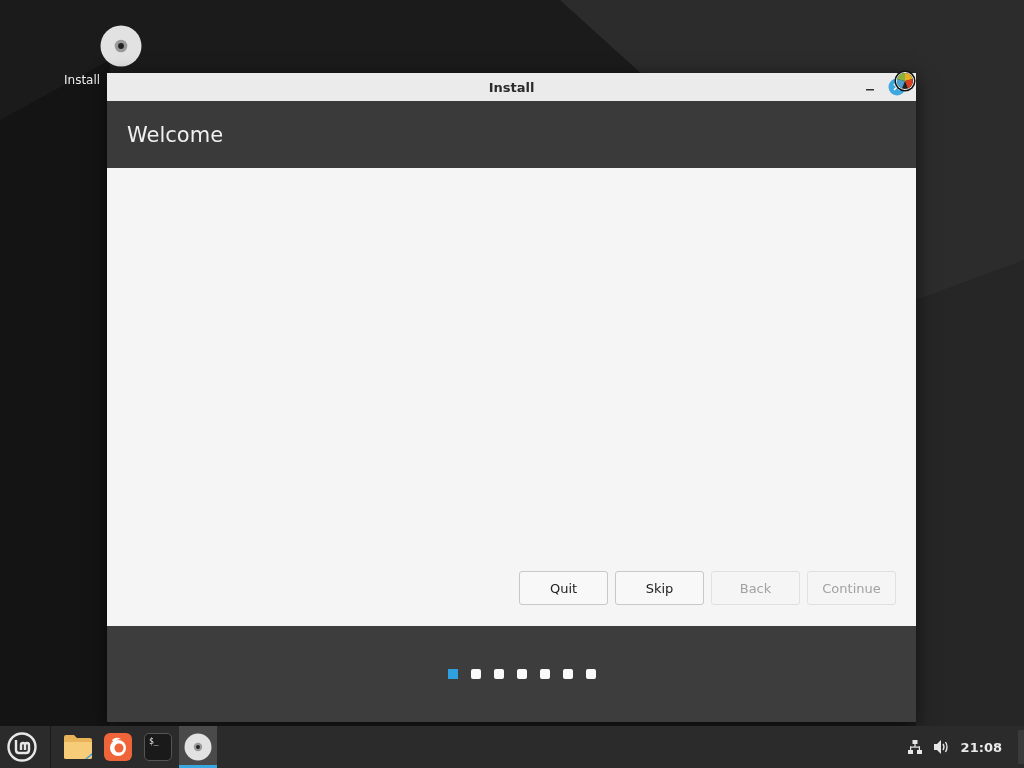 The width and height of the screenshot is (1024, 768). What do you see at coordinates (659, 588) in the screenshot?
I see `nav-button: Skip` at bounding box center [659, 588].